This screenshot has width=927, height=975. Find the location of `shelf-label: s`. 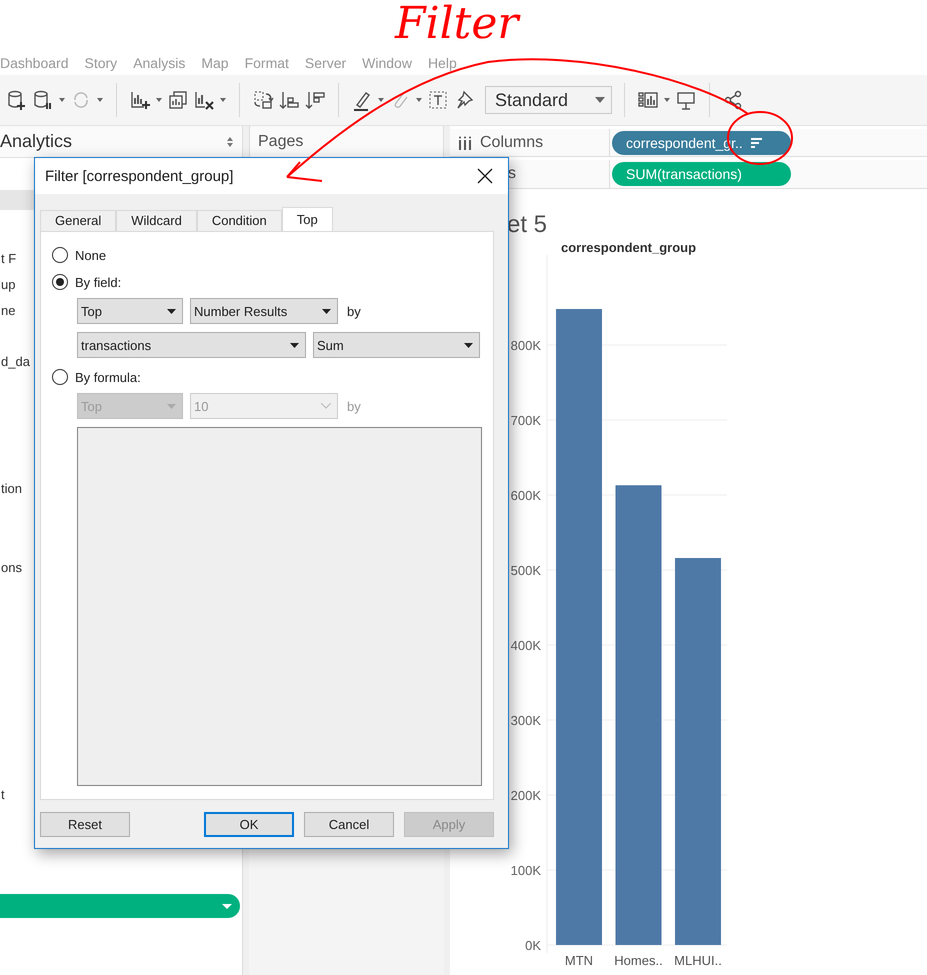

shelf-label: s is located at coordinates (512, 174).